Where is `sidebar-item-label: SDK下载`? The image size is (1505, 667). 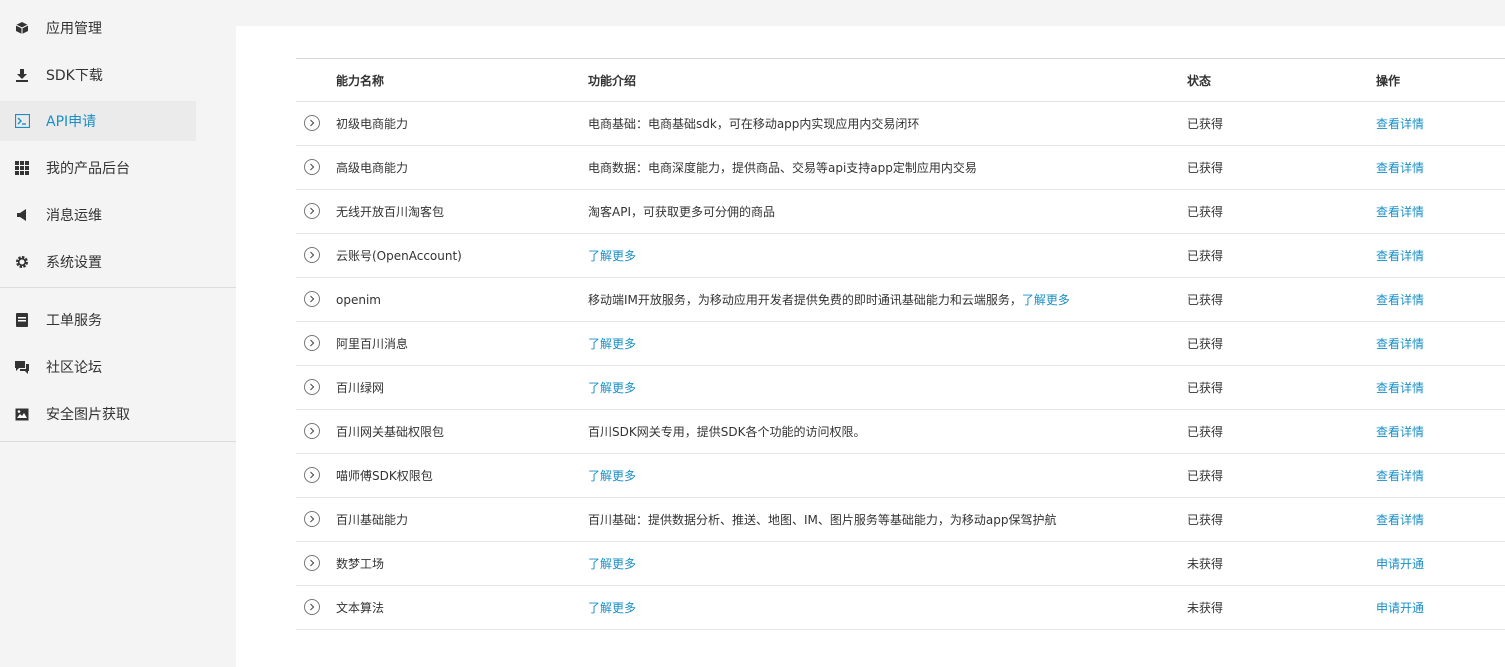
sidebar-item-label: SDK下载 is located at coordinates (74, 76).